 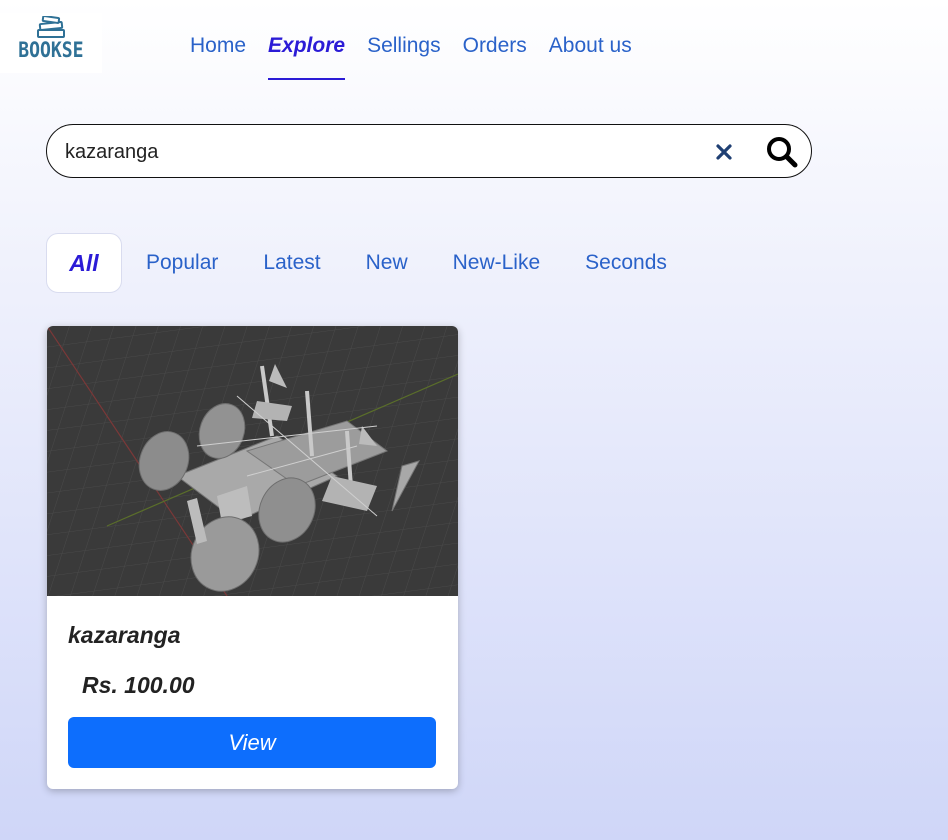 I want to click on search-icon, so click(x=782, y=152).